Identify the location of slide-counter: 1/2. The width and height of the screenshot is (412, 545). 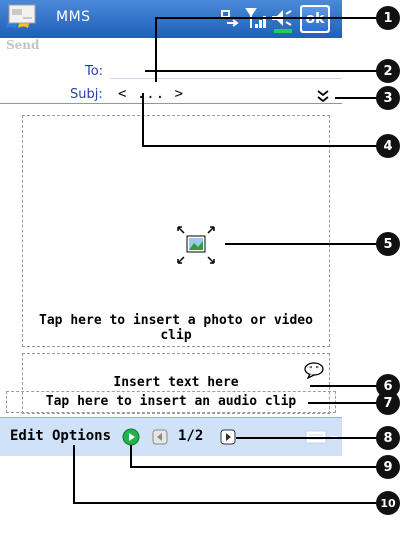
(191, 436).